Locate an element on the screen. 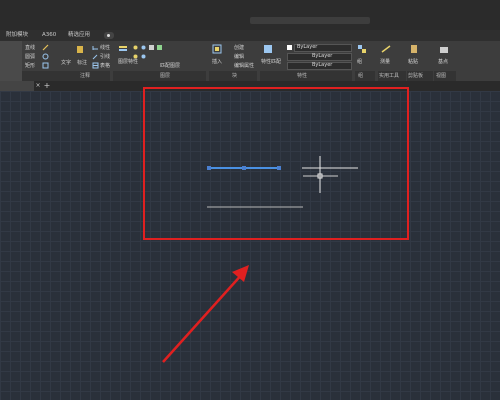 The width and height of the screenshot is (500, 400). arrow-head-icon is located at coordinates (240, 273).